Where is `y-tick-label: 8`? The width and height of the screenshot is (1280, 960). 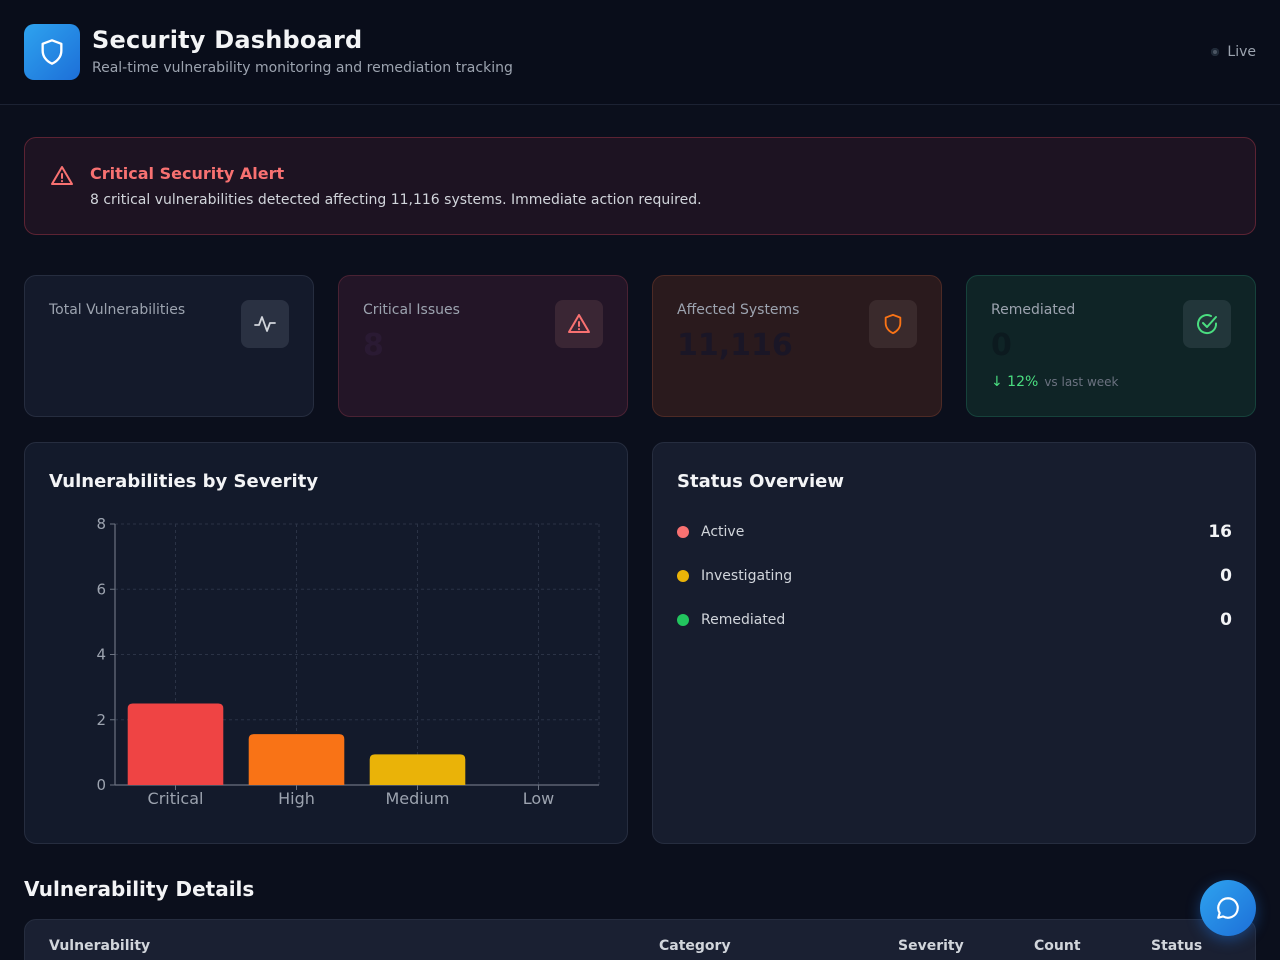
y-tick-label: 8 is located at coordinates (101, 524).